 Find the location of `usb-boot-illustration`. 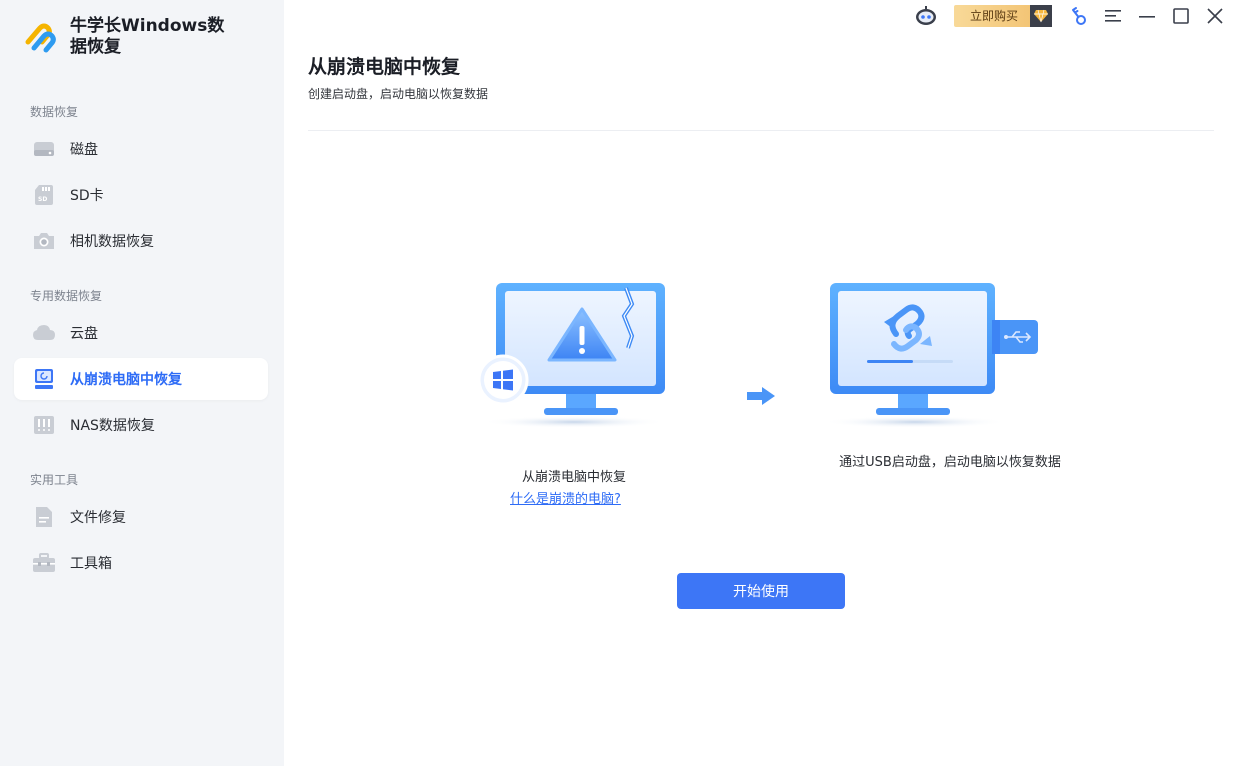

usb-boot-illustration is located at coordinates (930, 355).